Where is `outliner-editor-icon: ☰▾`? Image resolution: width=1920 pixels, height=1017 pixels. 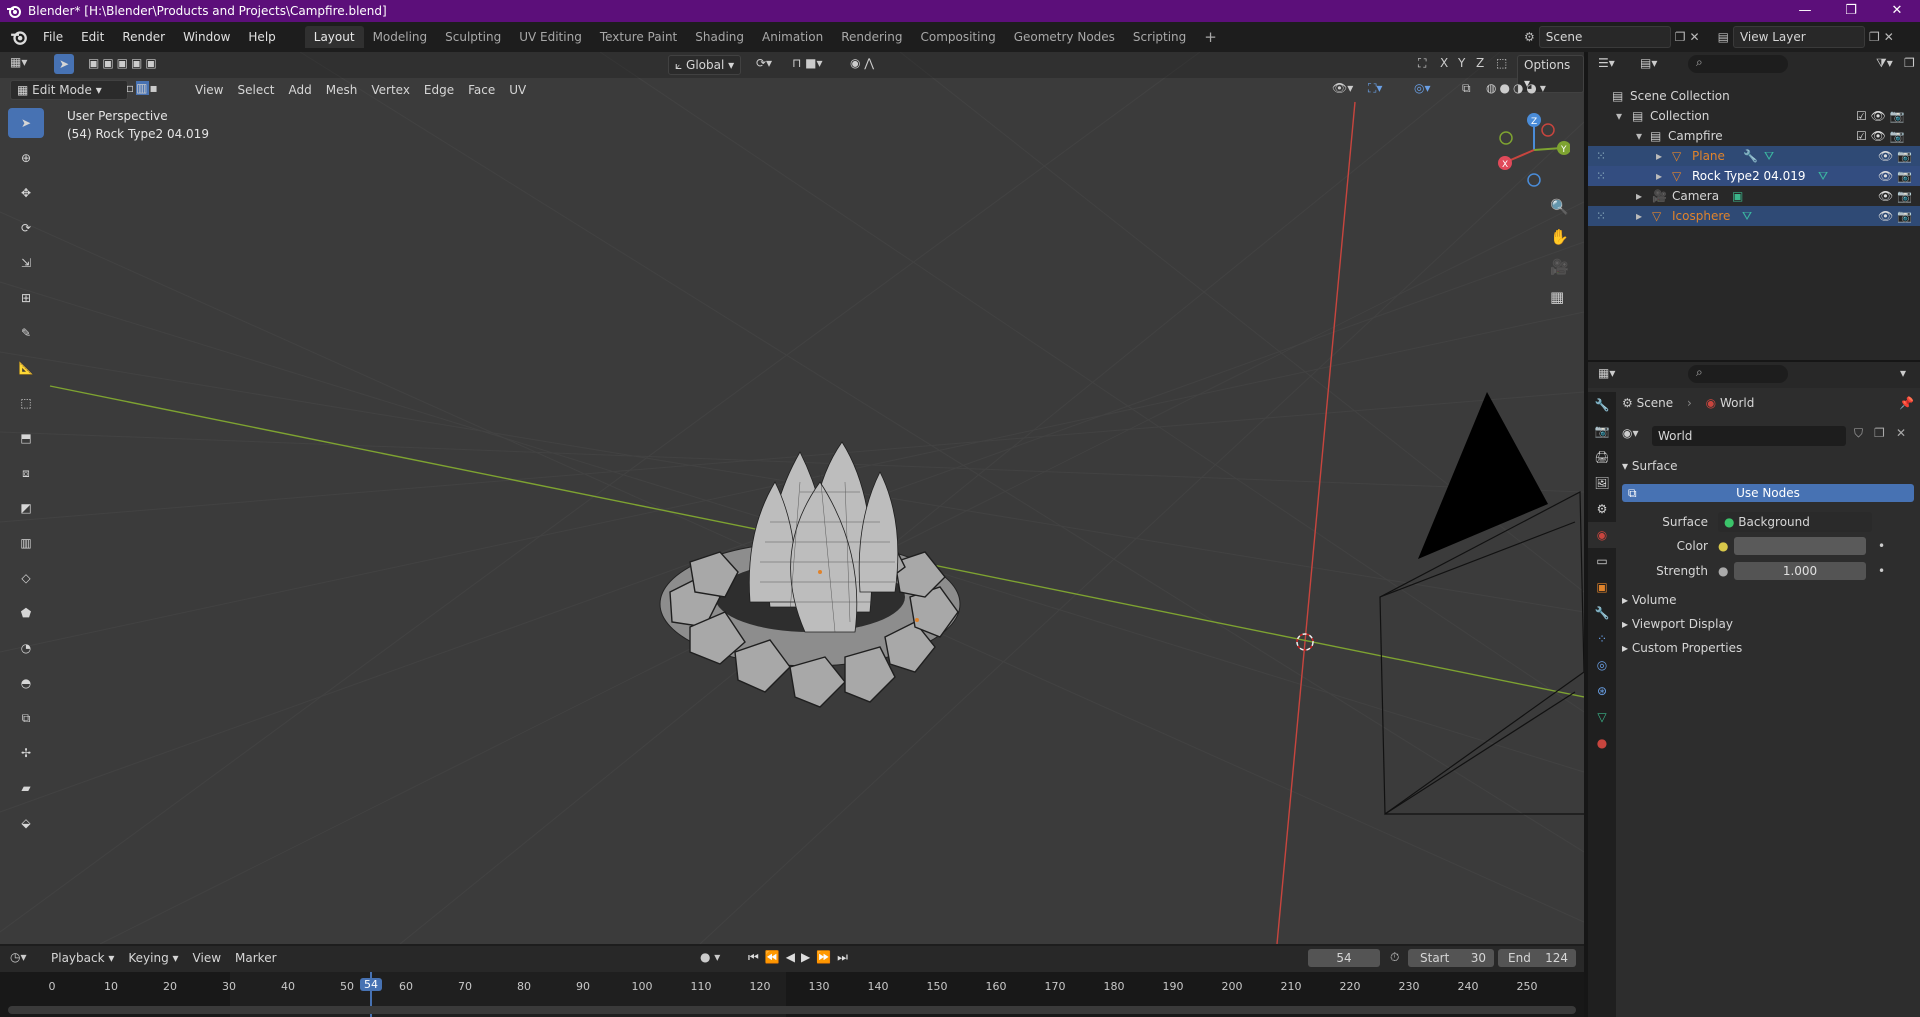 outliner-editor-icon: ☰▾ is located at coordinates (1606, 63).